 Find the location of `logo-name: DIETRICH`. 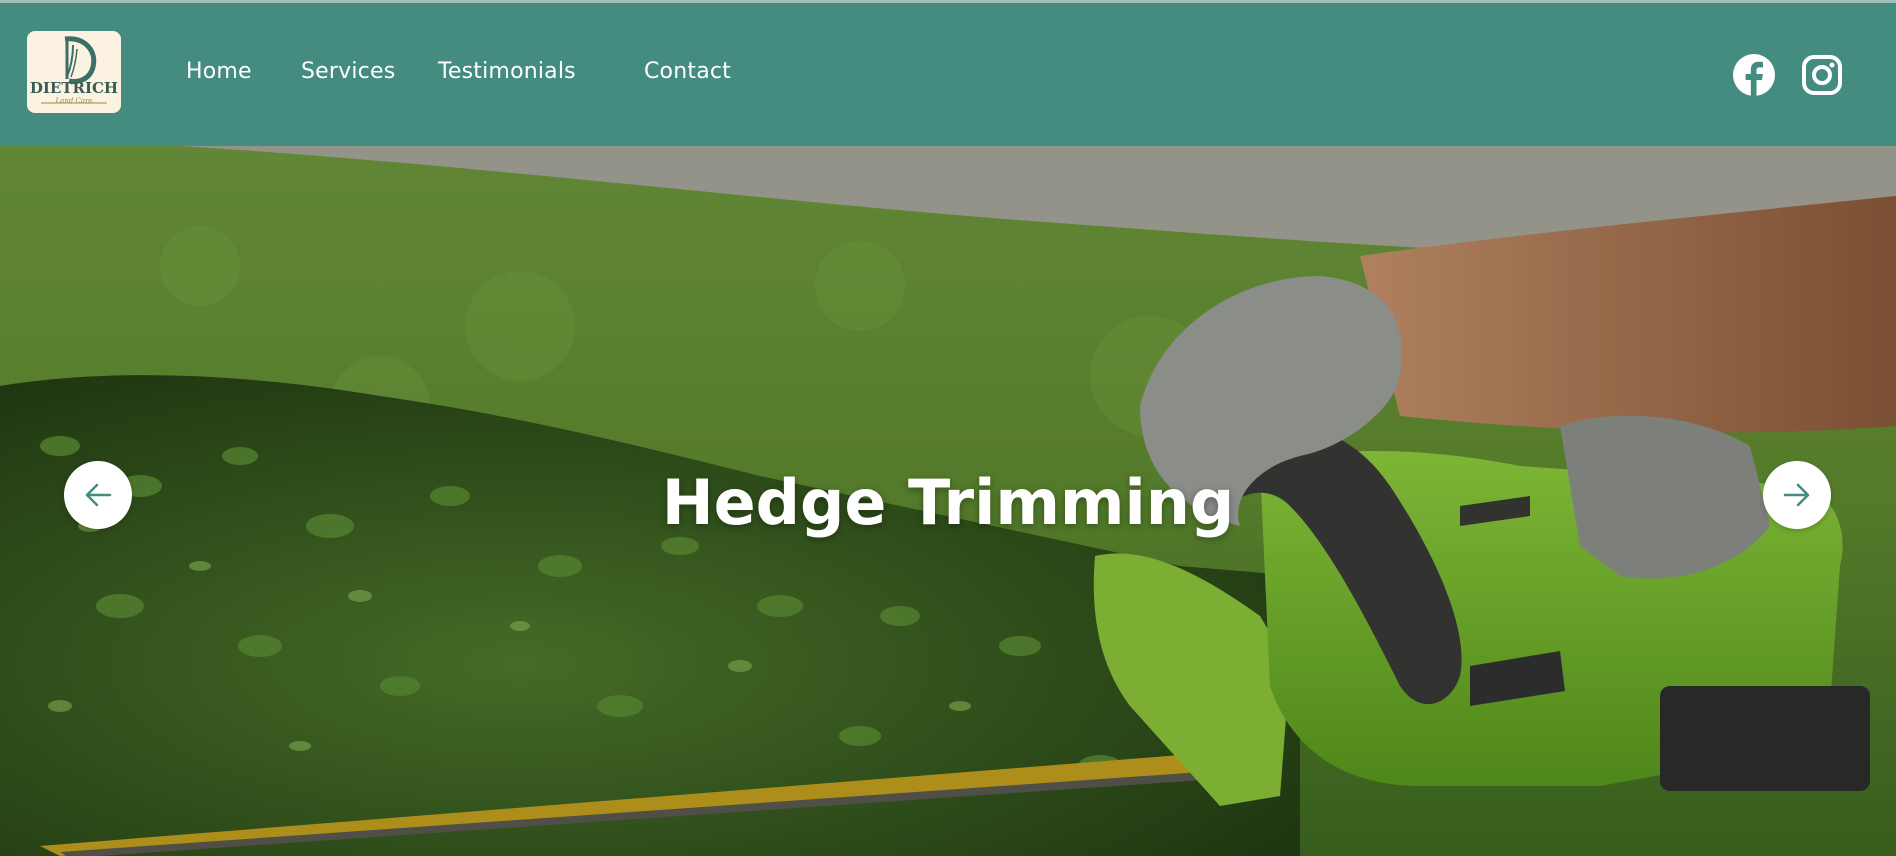

logo-name: DIETRICH is located at coordinates (74, 88).